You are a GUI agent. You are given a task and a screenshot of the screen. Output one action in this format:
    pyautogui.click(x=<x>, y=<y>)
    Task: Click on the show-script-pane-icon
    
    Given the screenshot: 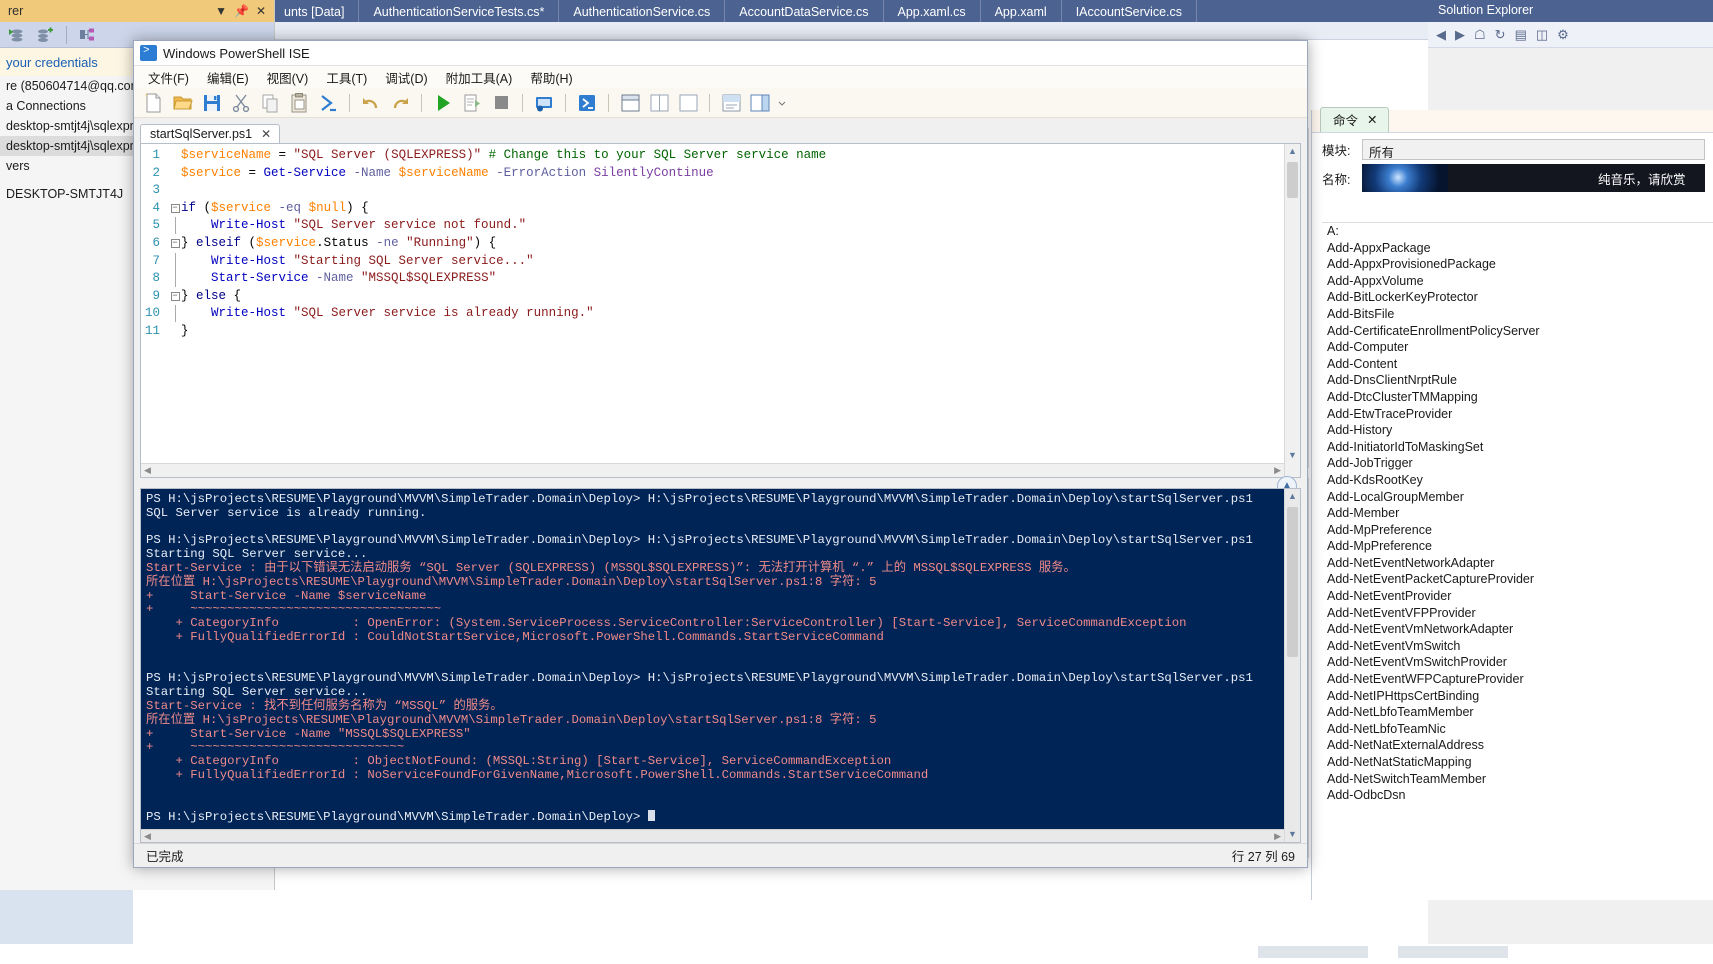 What is the action you would take?
    pyautogui.click(x=731, y=103)
    